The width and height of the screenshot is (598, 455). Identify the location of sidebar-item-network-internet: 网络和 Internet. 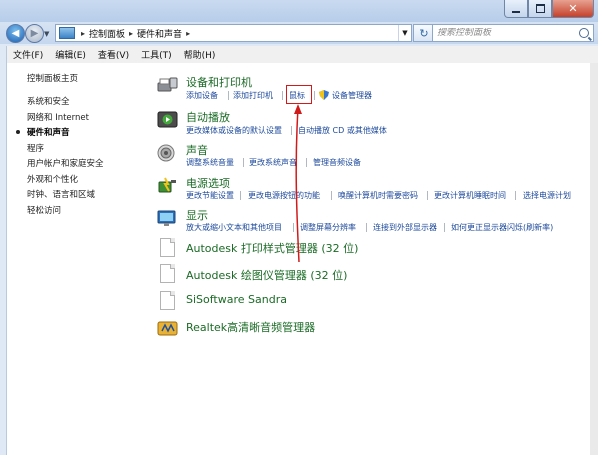
(58, 117).